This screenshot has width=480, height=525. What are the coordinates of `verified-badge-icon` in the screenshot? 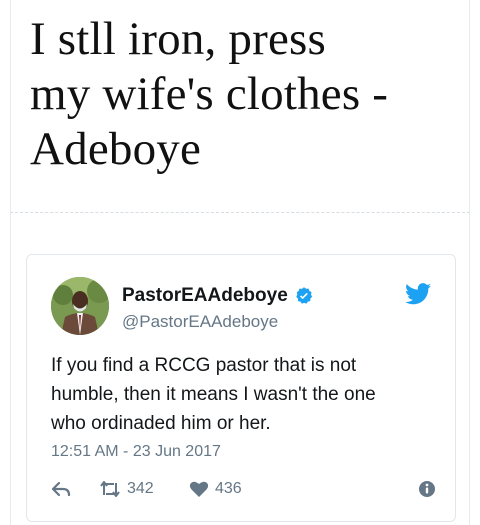 It's located at (304, 296).